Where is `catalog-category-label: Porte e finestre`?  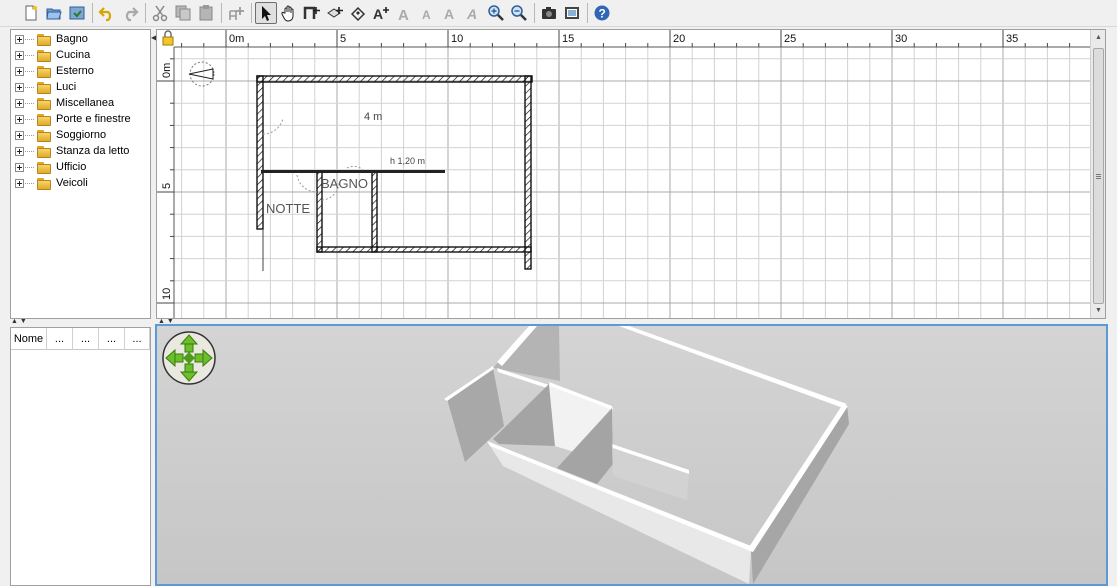
catalog-category-label: Porte e finestre is located at coordinates (93, 119).